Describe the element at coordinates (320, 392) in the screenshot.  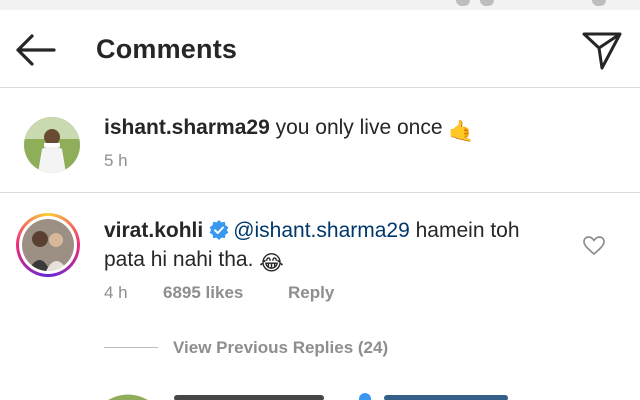
I see `next-reply-row-partial` at that location.